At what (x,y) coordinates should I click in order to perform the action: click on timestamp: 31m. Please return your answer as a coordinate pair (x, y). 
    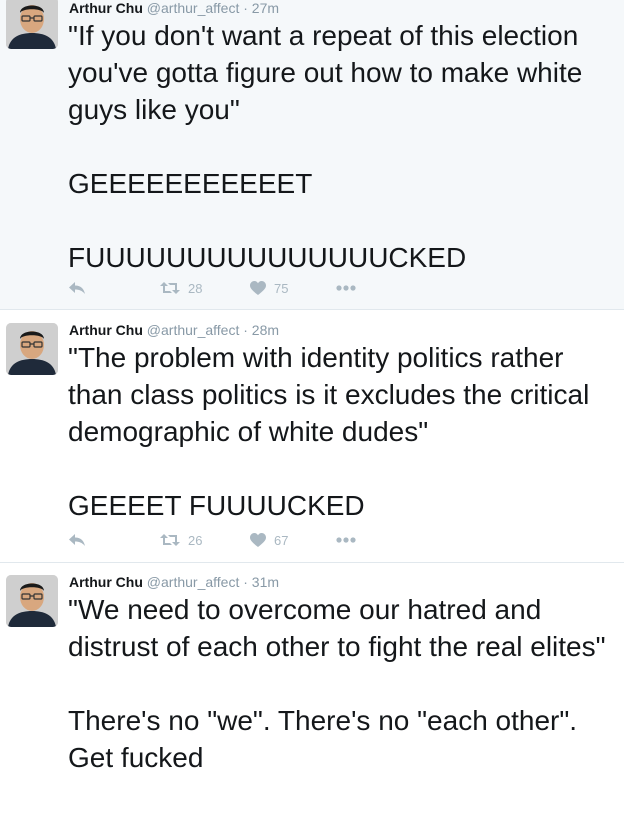
    Looking at the image, I should click on (265, 582).